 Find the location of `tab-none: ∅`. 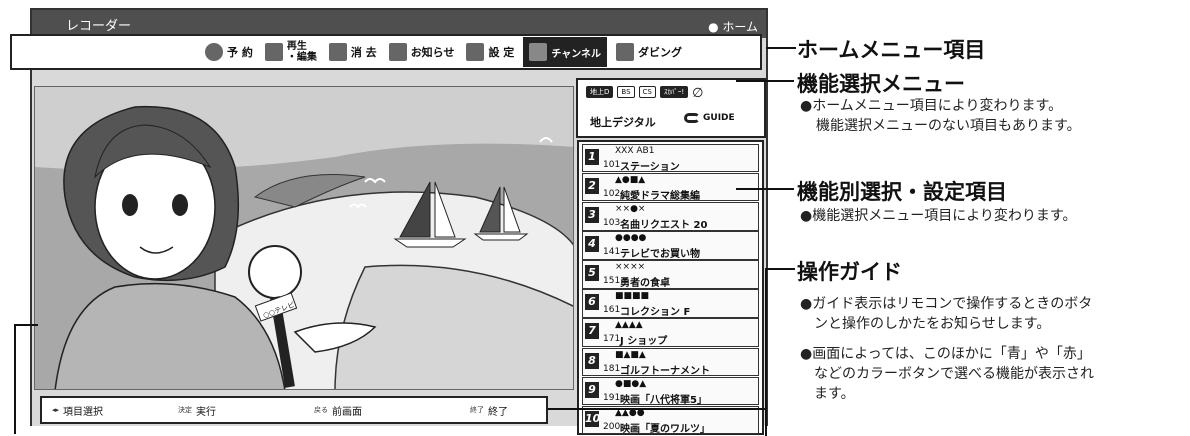

tab-none: ∅ is located at coordinates (697, 93).